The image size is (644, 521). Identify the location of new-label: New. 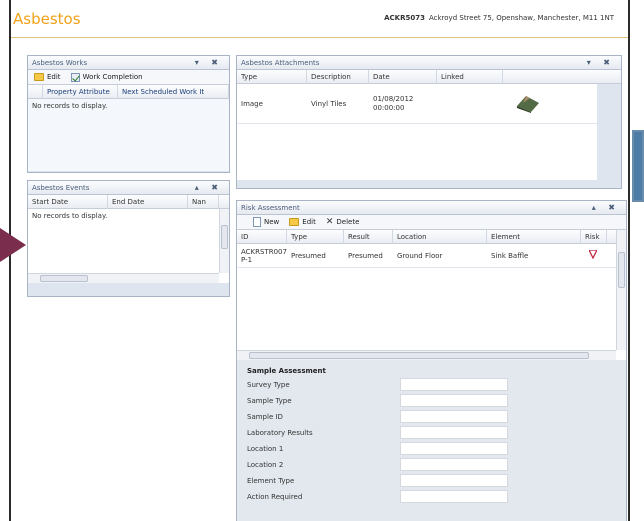
(272, 222).